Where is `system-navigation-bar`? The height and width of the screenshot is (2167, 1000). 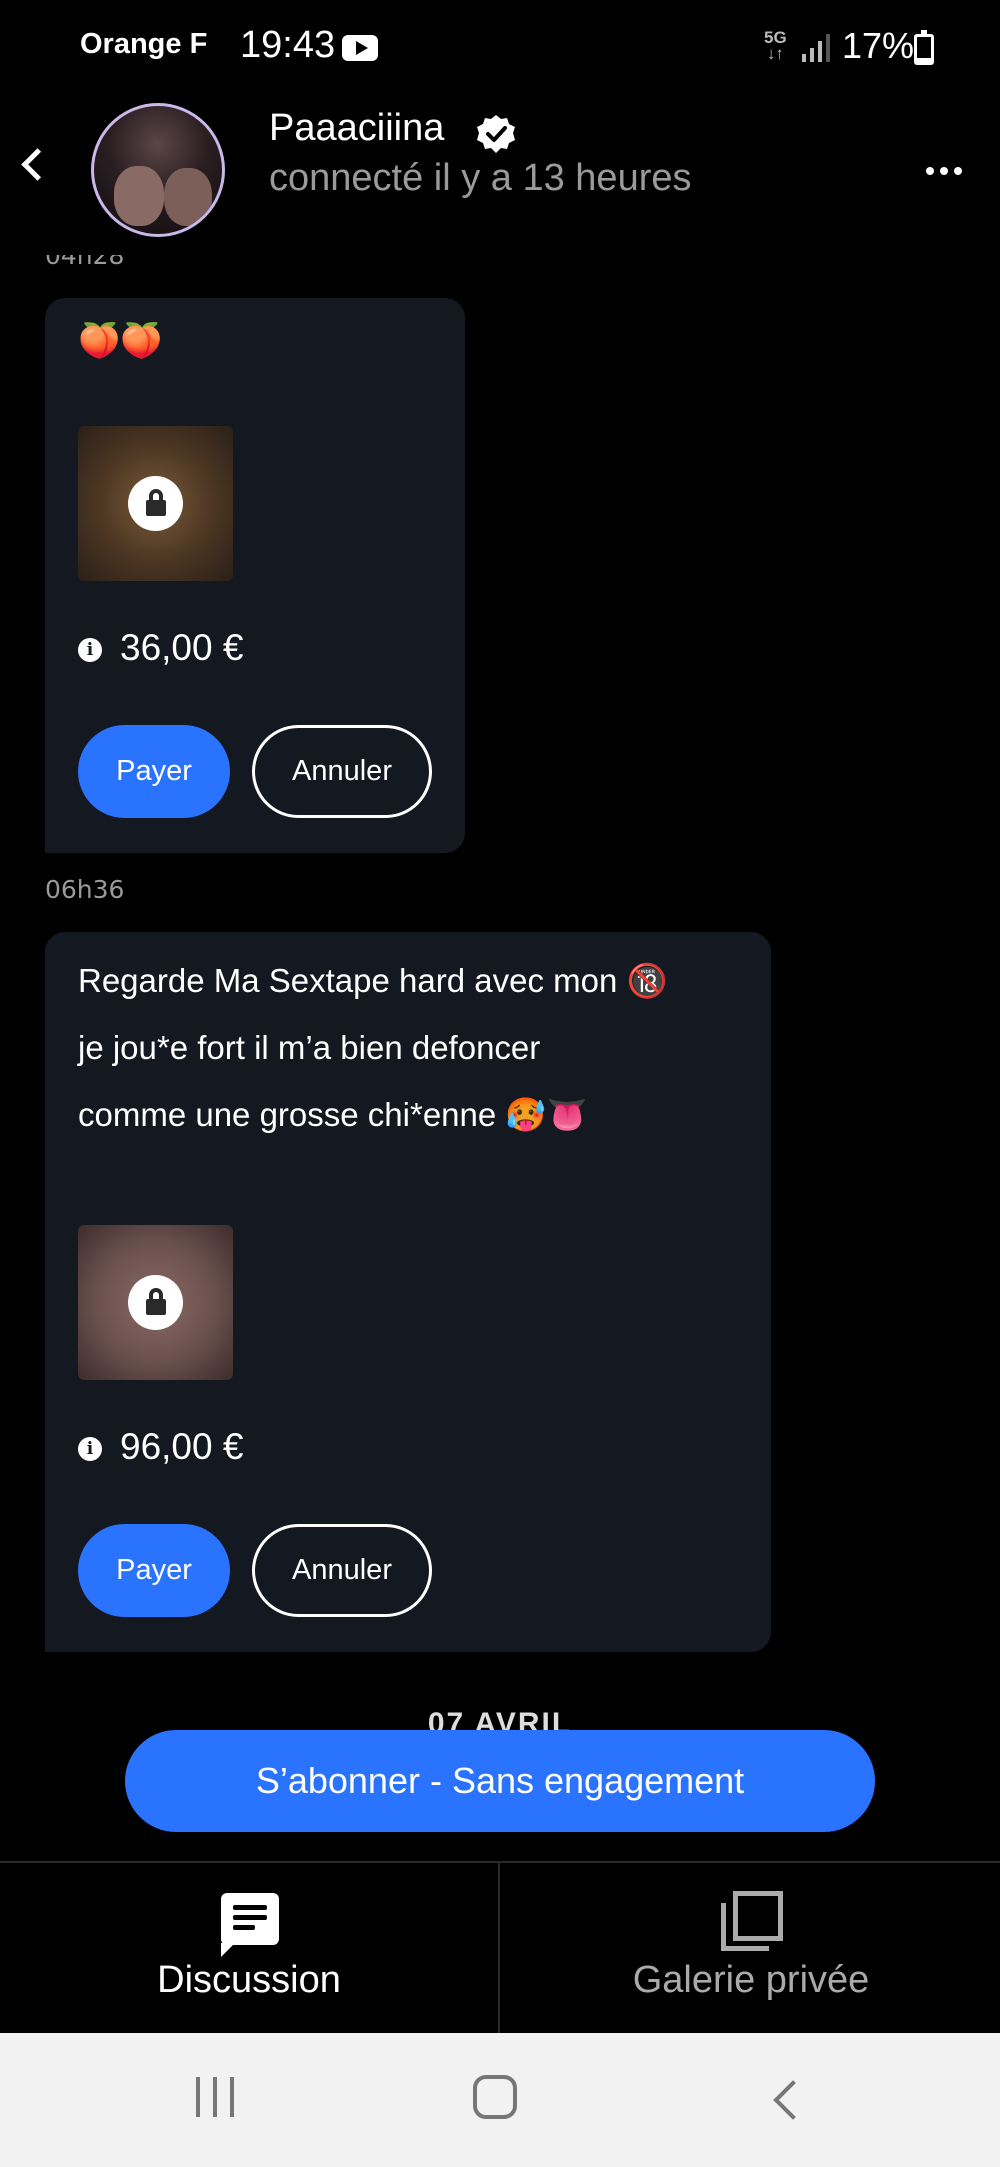 system-navigation-bar is located at coordinates (500, 2100).